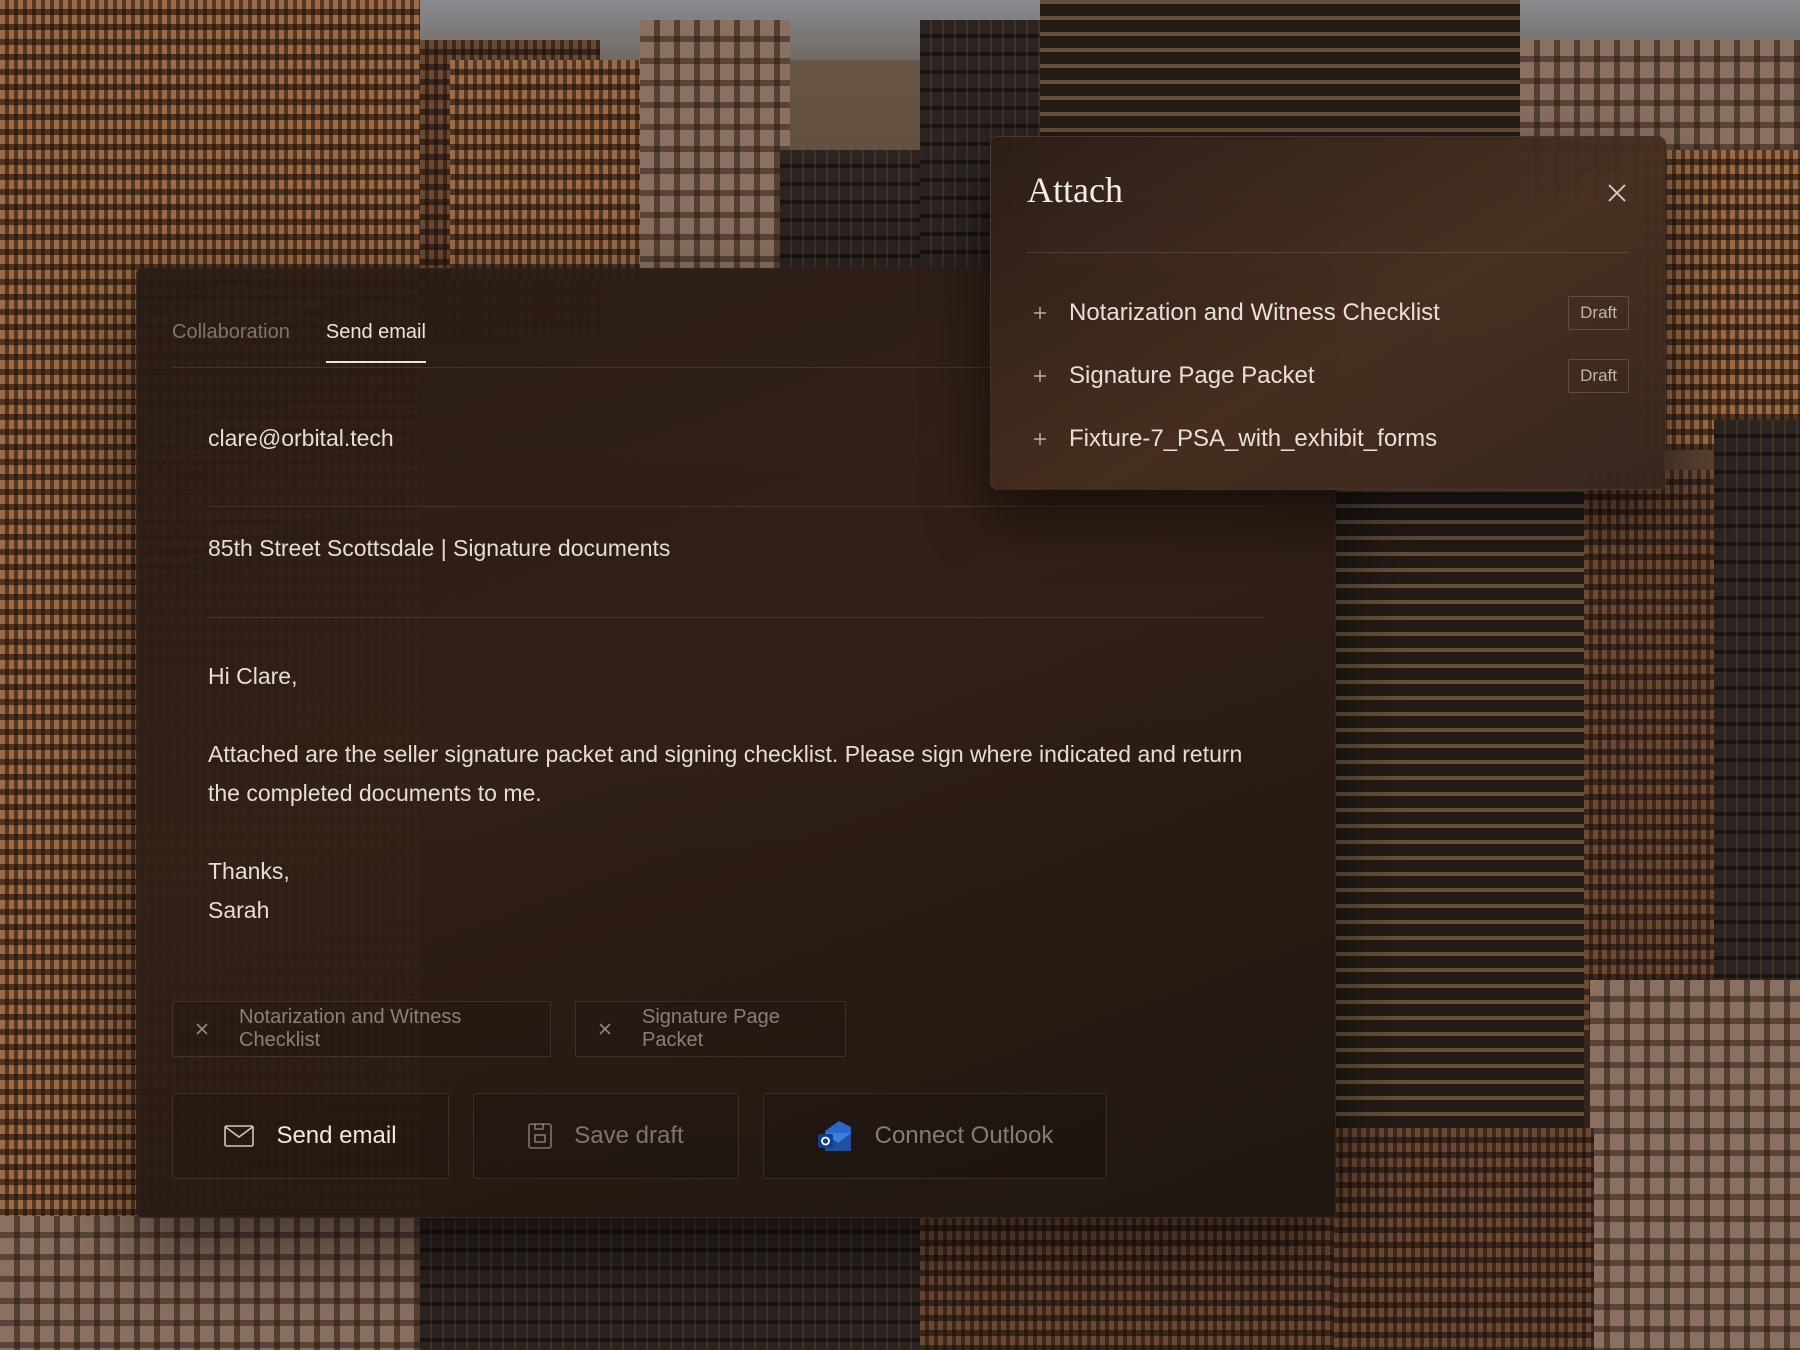 This screenshot has height=1350, width=1800. I want to click on save-draft-button: Save draft, so click(606, 1136).